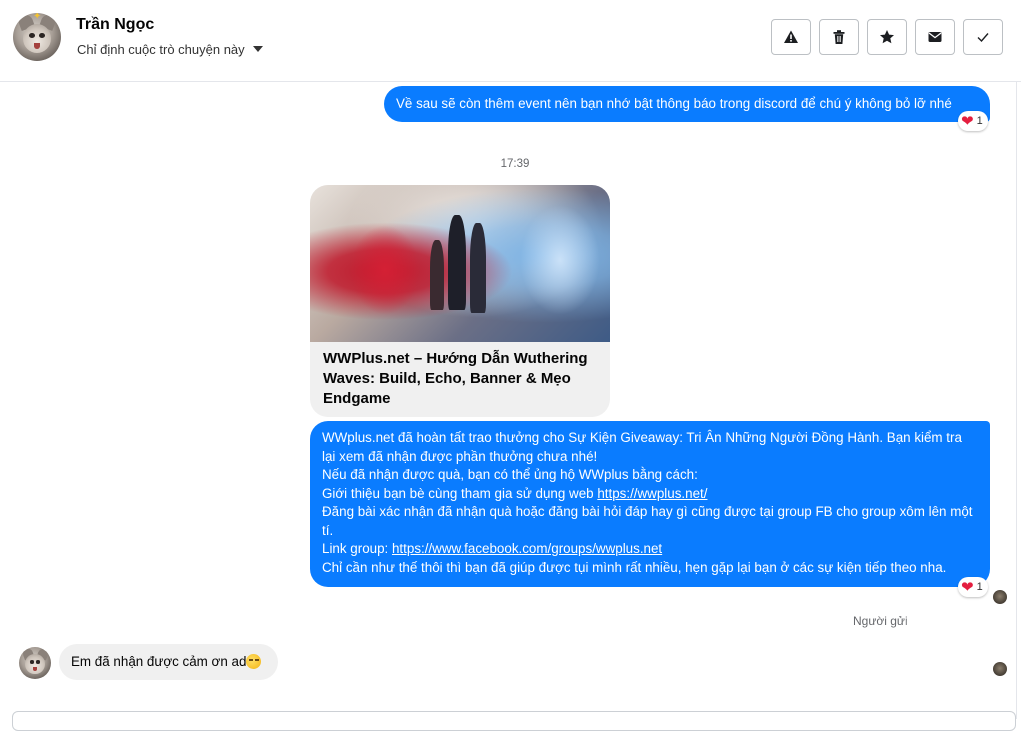 This screenshot has width=1021, height=731. I want to click on star-button, so click(887, 37).